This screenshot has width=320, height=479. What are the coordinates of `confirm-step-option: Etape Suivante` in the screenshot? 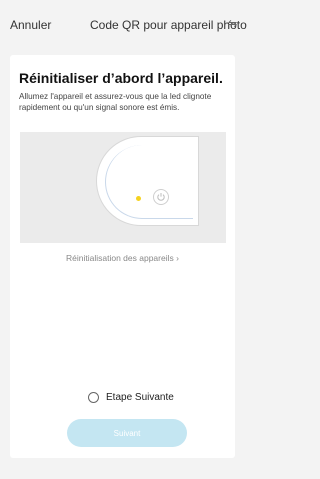 It's located at (131, 397).